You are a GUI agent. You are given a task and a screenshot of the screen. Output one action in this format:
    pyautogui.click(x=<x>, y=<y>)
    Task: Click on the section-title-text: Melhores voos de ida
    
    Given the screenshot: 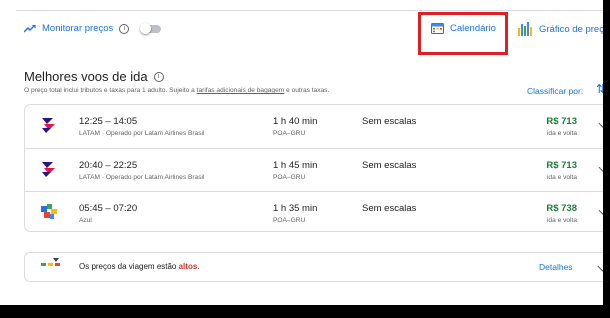 What is the action you would take?
    pyautogui.click(x=86, y=76)
    